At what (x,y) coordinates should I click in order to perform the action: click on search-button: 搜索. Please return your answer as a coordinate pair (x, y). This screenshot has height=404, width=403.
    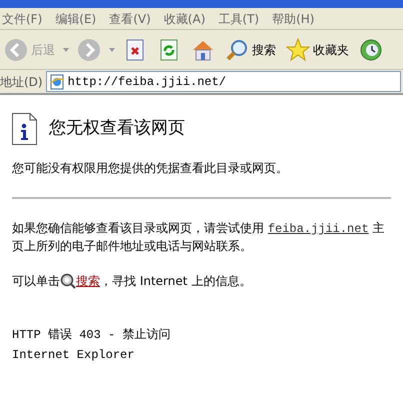
    Looking at the image, I should click on (250, 49).